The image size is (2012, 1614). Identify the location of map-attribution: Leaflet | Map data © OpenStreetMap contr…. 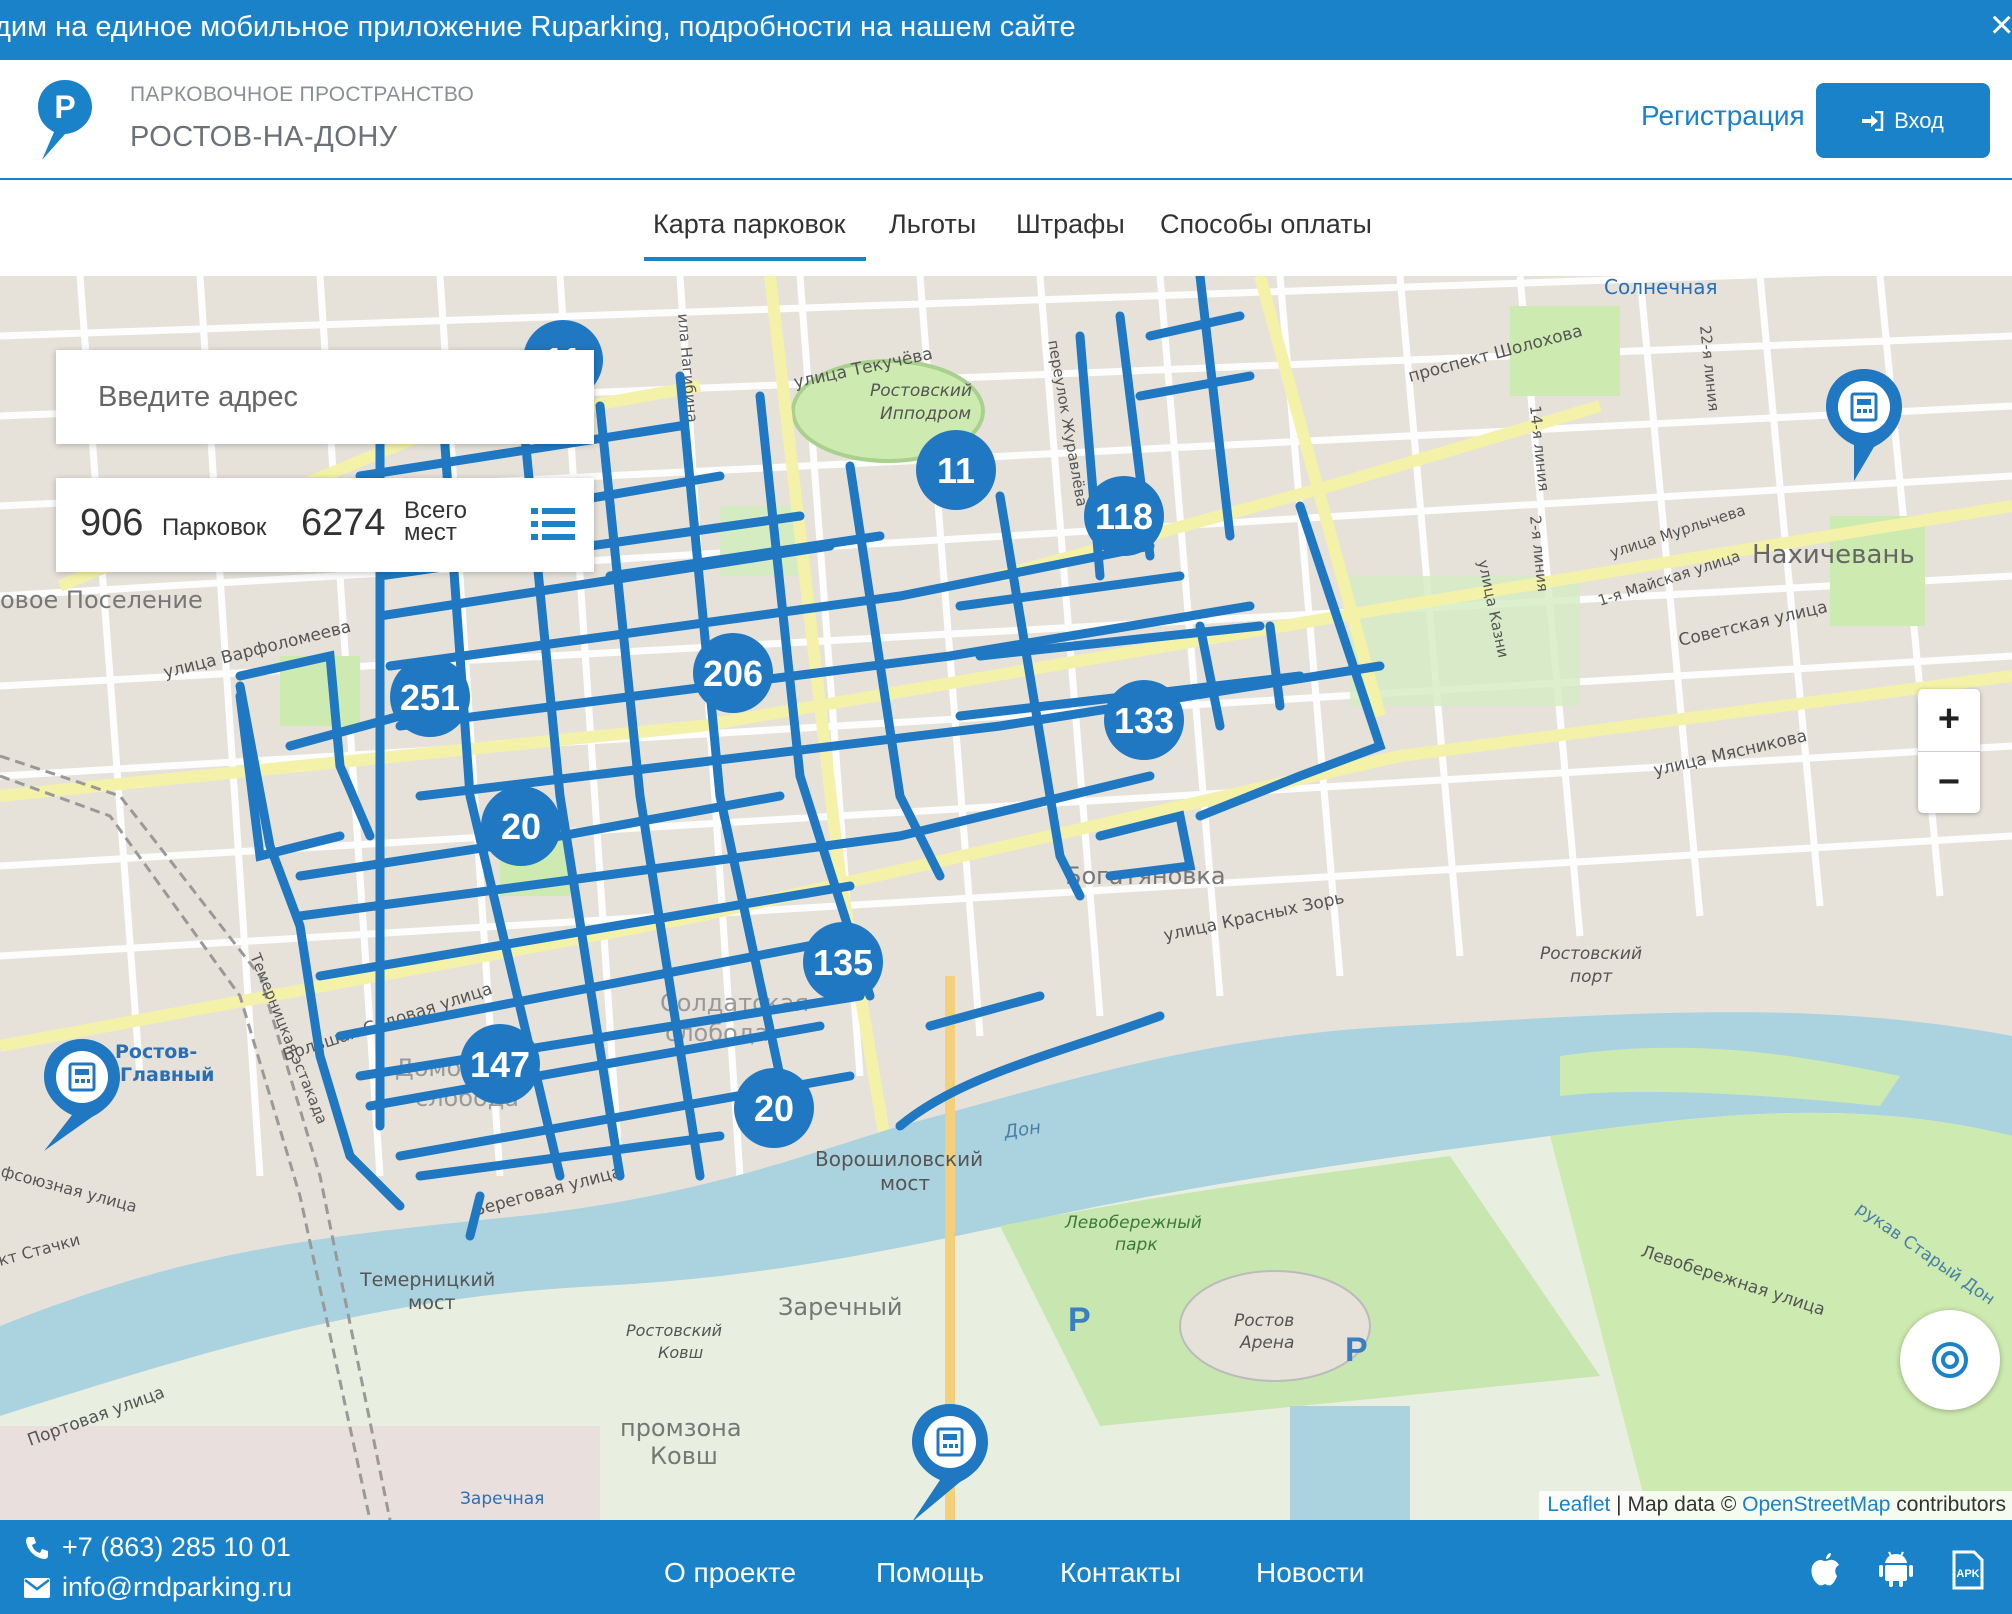
(1775, 1505).